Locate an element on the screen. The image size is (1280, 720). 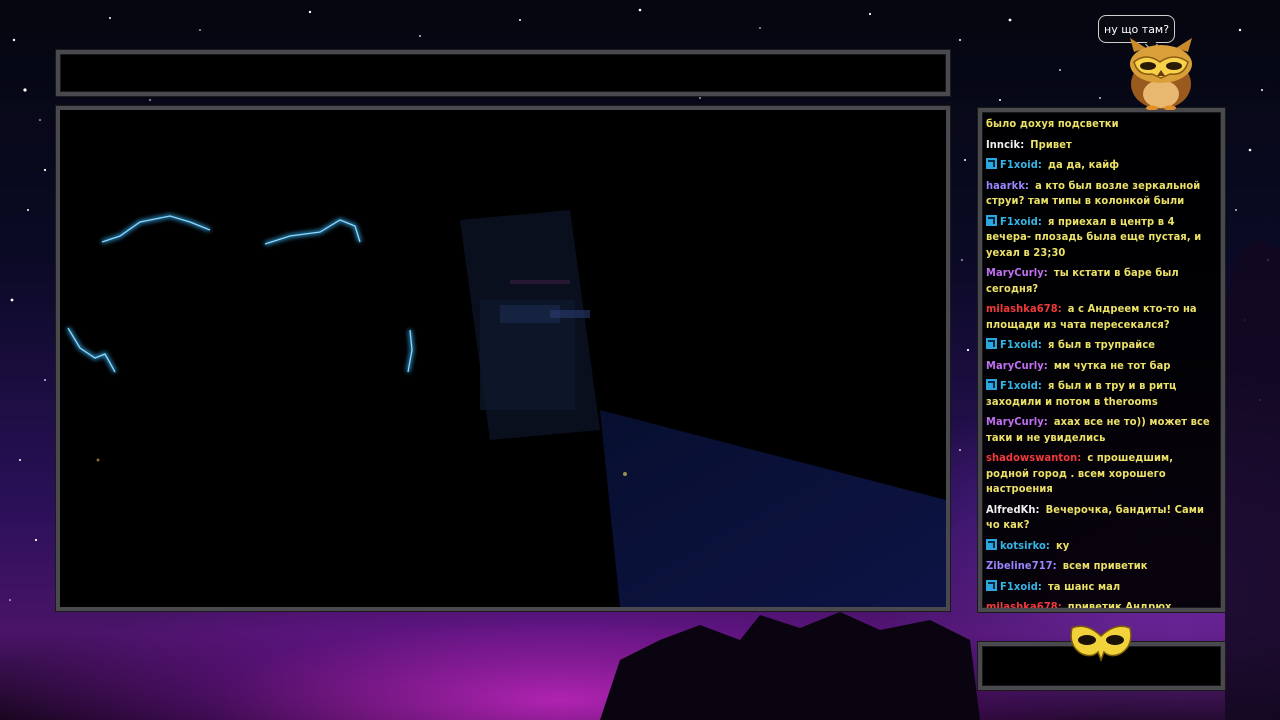
chat-message-text: всем приветик is located at coordinates (1105, 565).